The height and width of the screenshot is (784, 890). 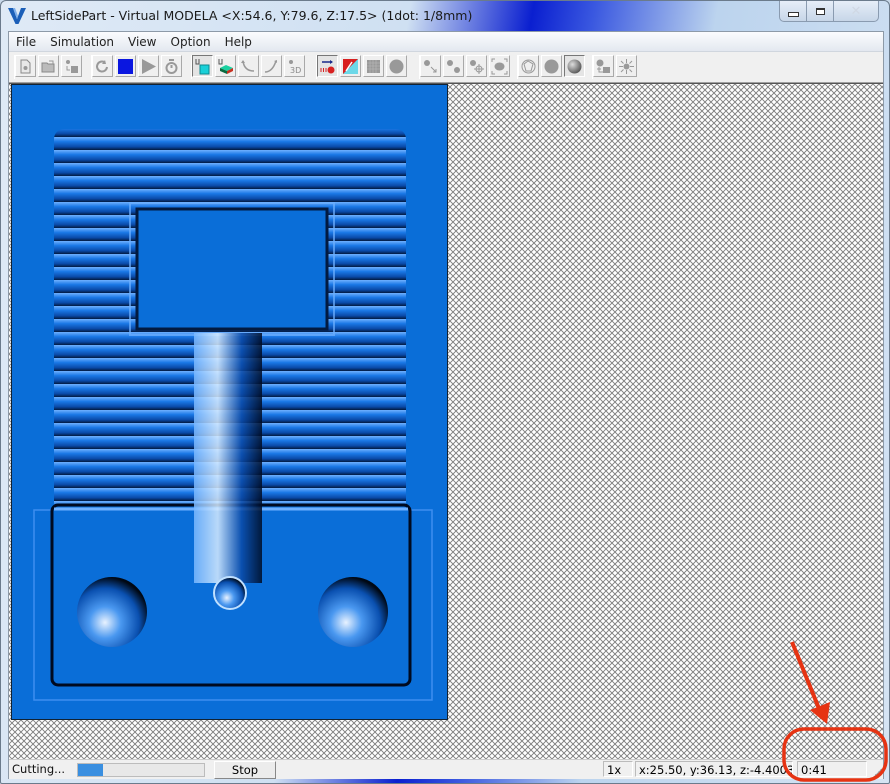 What do you see at coordinates (238, 42) in the screenshot?
I see `menu-help: Help` at bounding box center [238, 42].